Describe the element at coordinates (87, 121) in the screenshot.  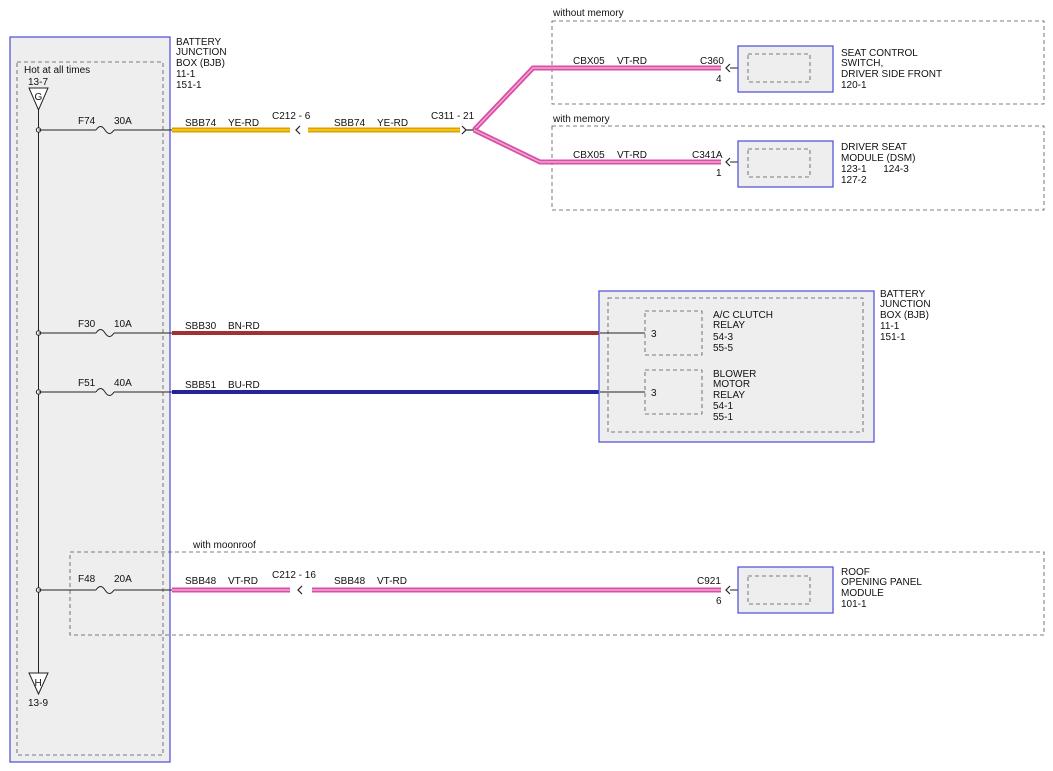
I see `fuse-f74-id: F74` at that location.